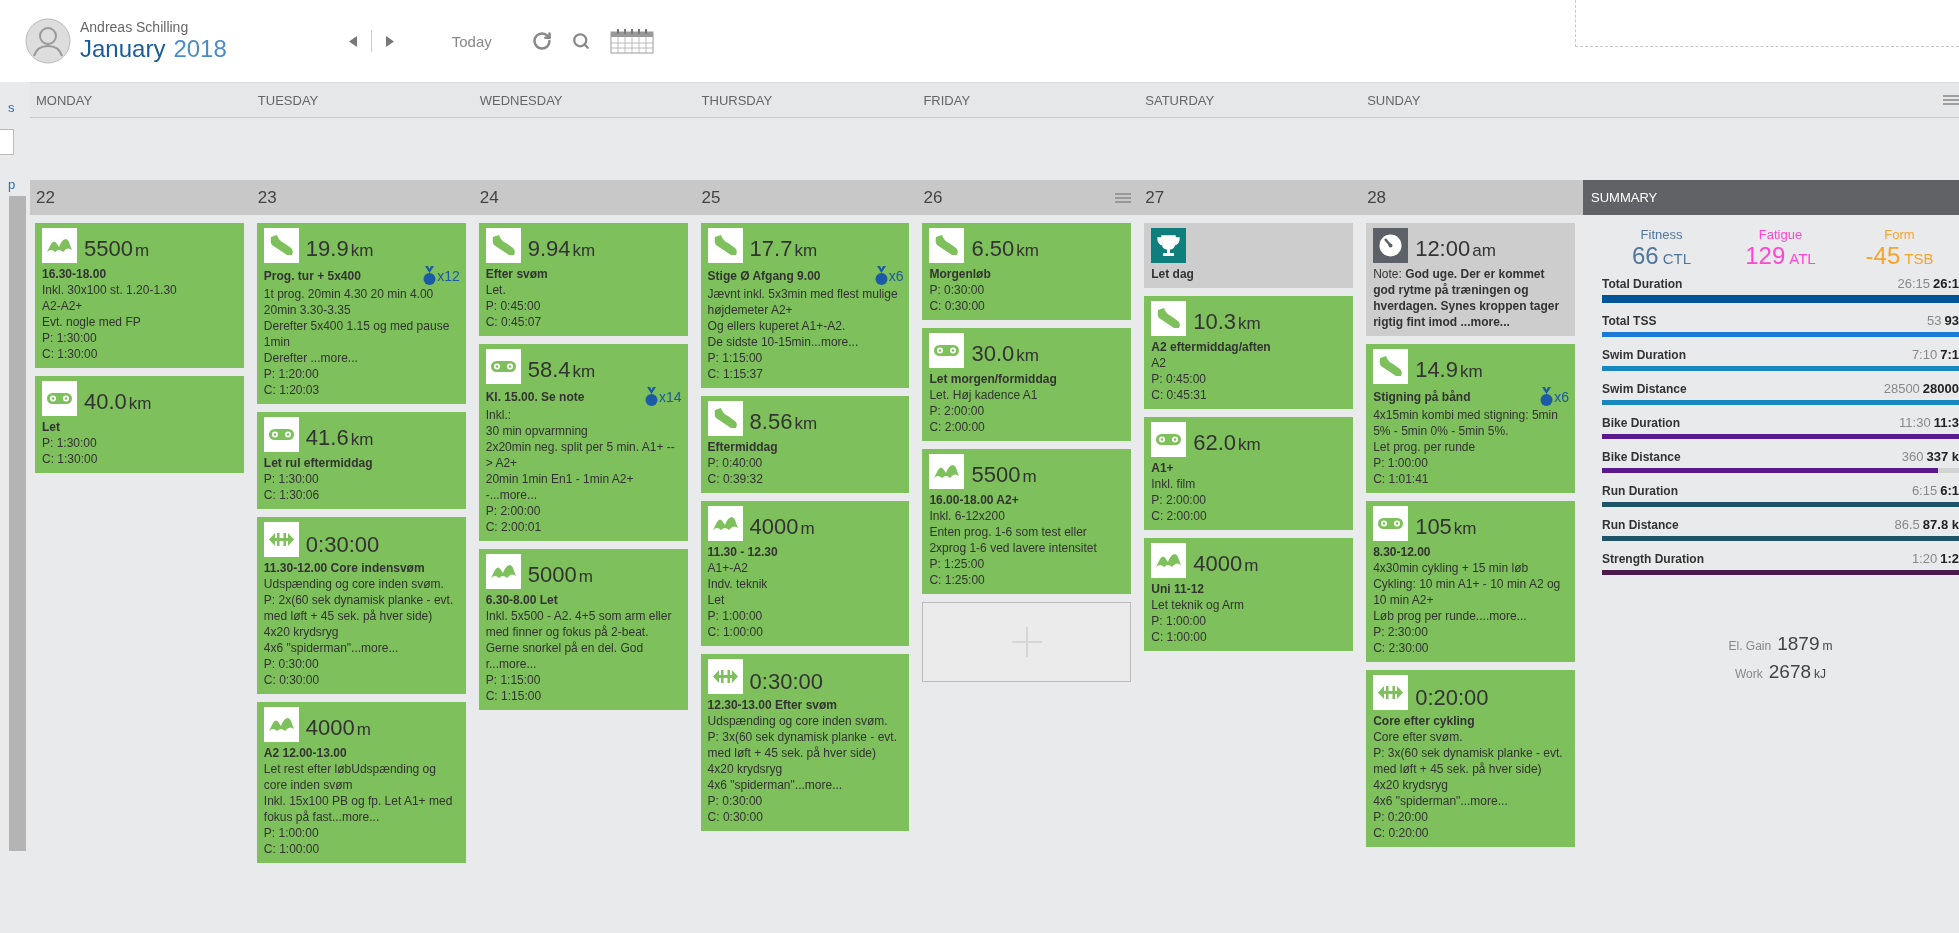  I want to click on workout-card: 0:20:00 Core efter cykling Core efter svøm. P: 3x(60 sek dynamisk planke - evt. med løft + 45 sek. på hver side) 4x20 krydsryg 4x6 "spiderman"...more... P: 0:20:00 C: 0:20:00, so click(1470, 758).